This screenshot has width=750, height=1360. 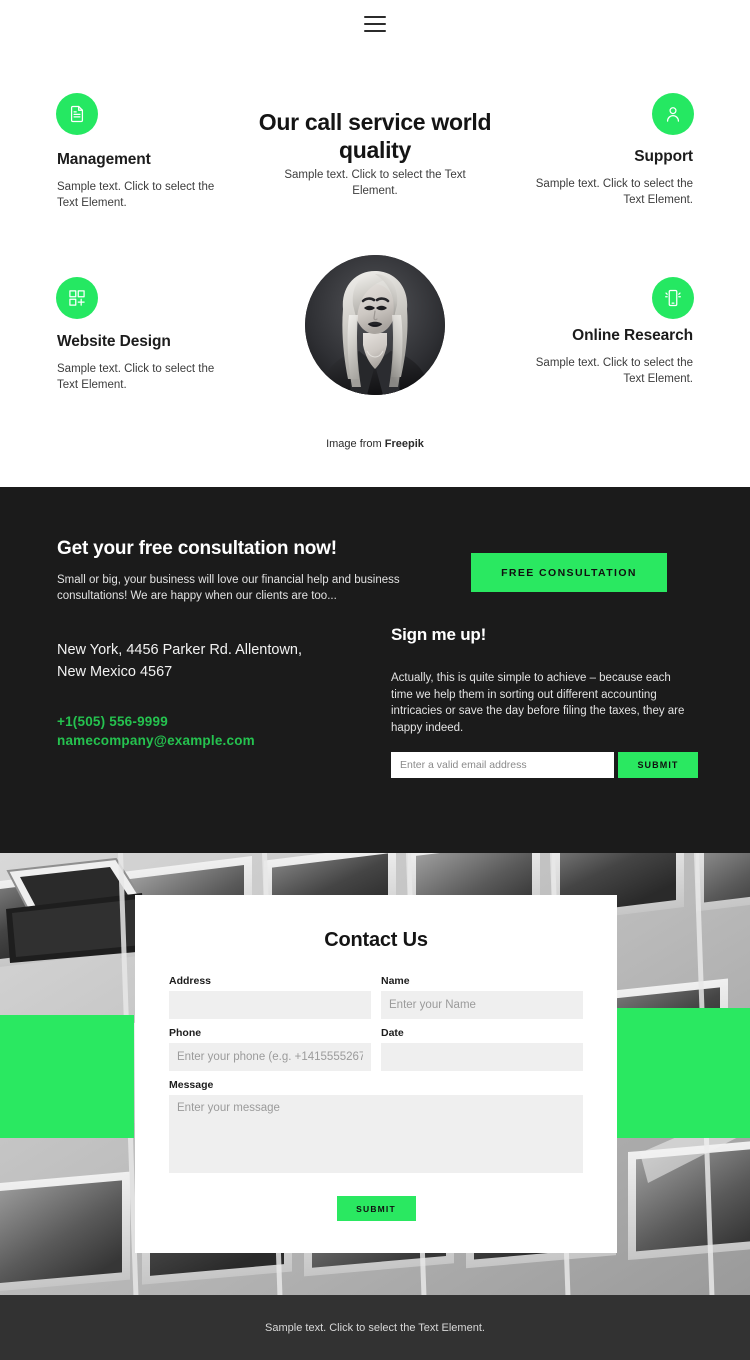 I want to click on contact-links: +1(505) 556-9999 namecompany@example.com, so click(x=156, y=731).